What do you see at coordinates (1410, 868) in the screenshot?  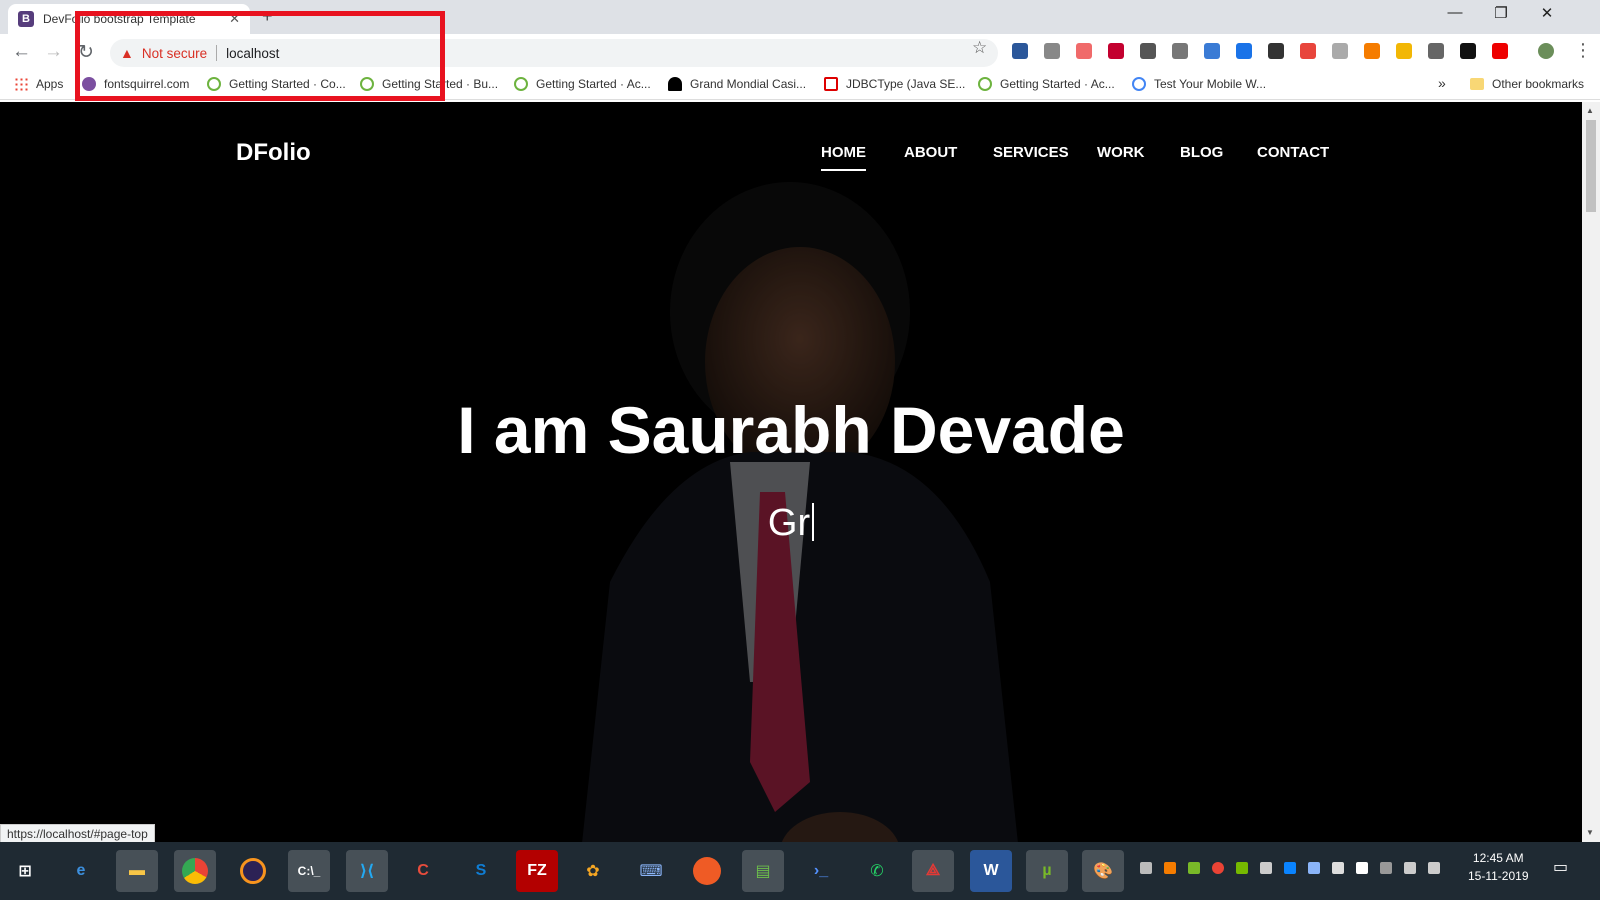 I see `wifi-icon` at bounding box center [1410, 868].